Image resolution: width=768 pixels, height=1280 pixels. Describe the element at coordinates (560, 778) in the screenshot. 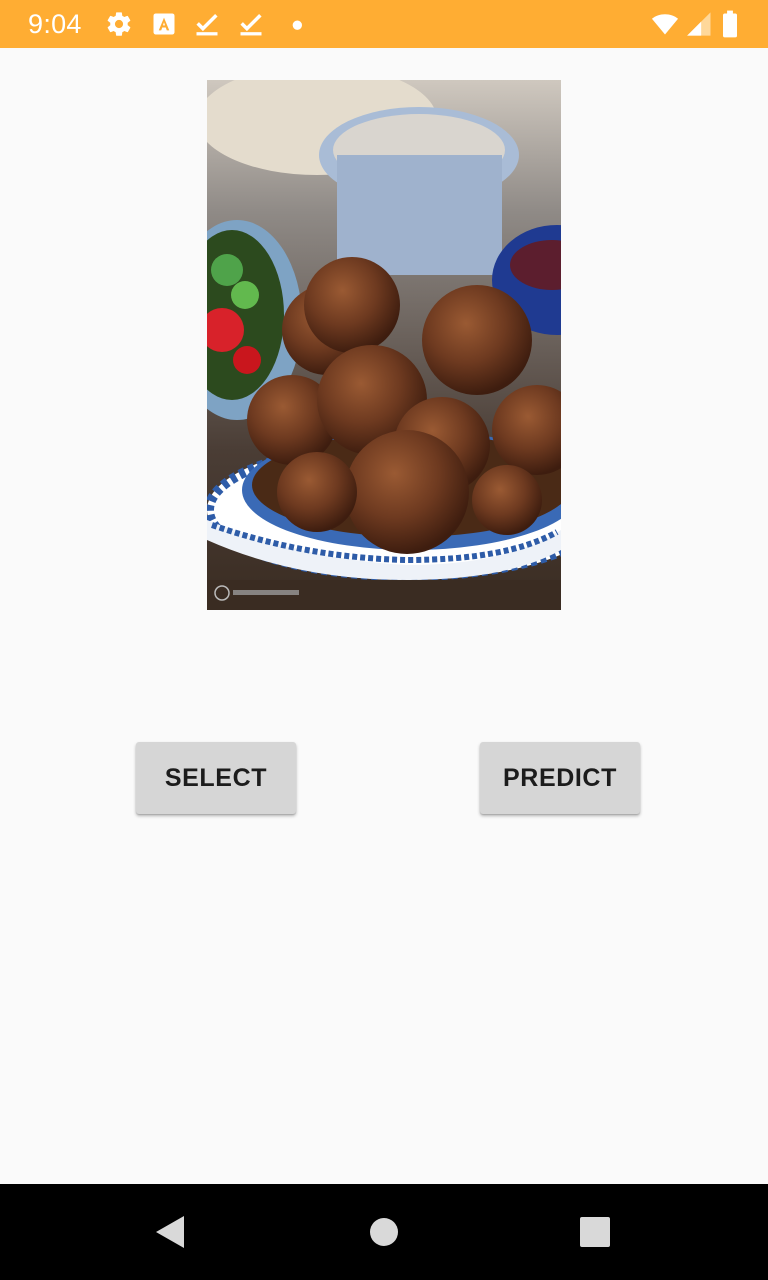

I see `predict-button: PREDICT` at that location.